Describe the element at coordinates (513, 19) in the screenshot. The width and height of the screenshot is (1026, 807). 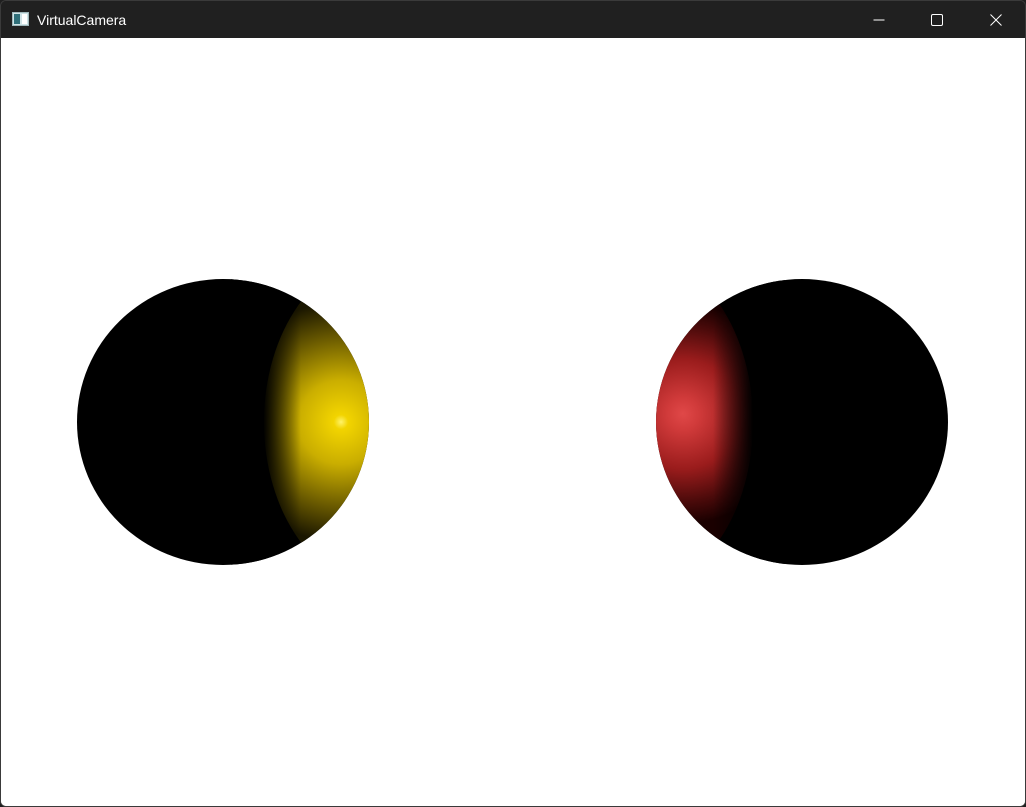
I see `title-bar: VirtualCamera` at that location.